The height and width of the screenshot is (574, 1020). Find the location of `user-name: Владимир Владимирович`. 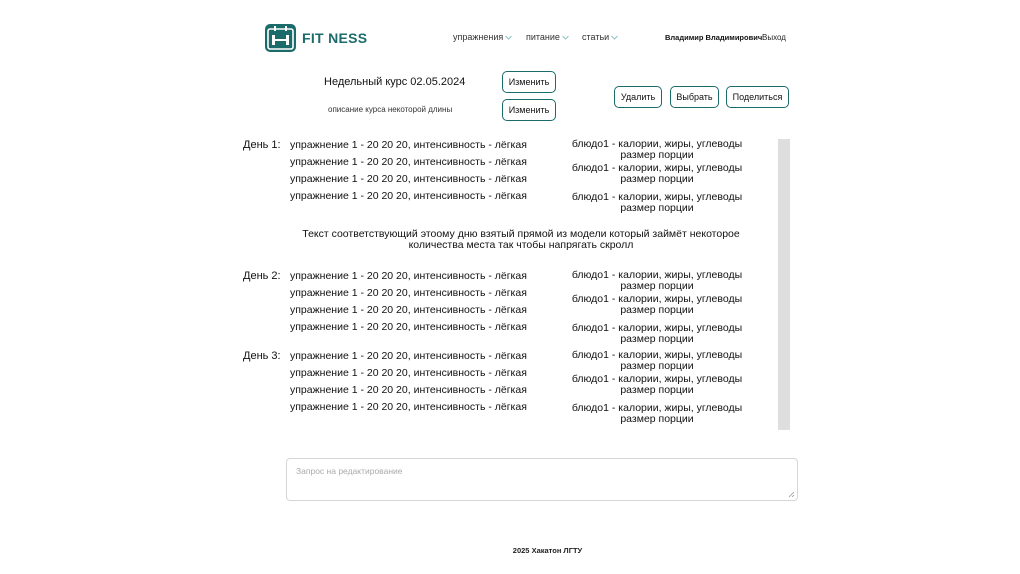

user-name: Владимир Владимирович is located at coordinates (713, 37).